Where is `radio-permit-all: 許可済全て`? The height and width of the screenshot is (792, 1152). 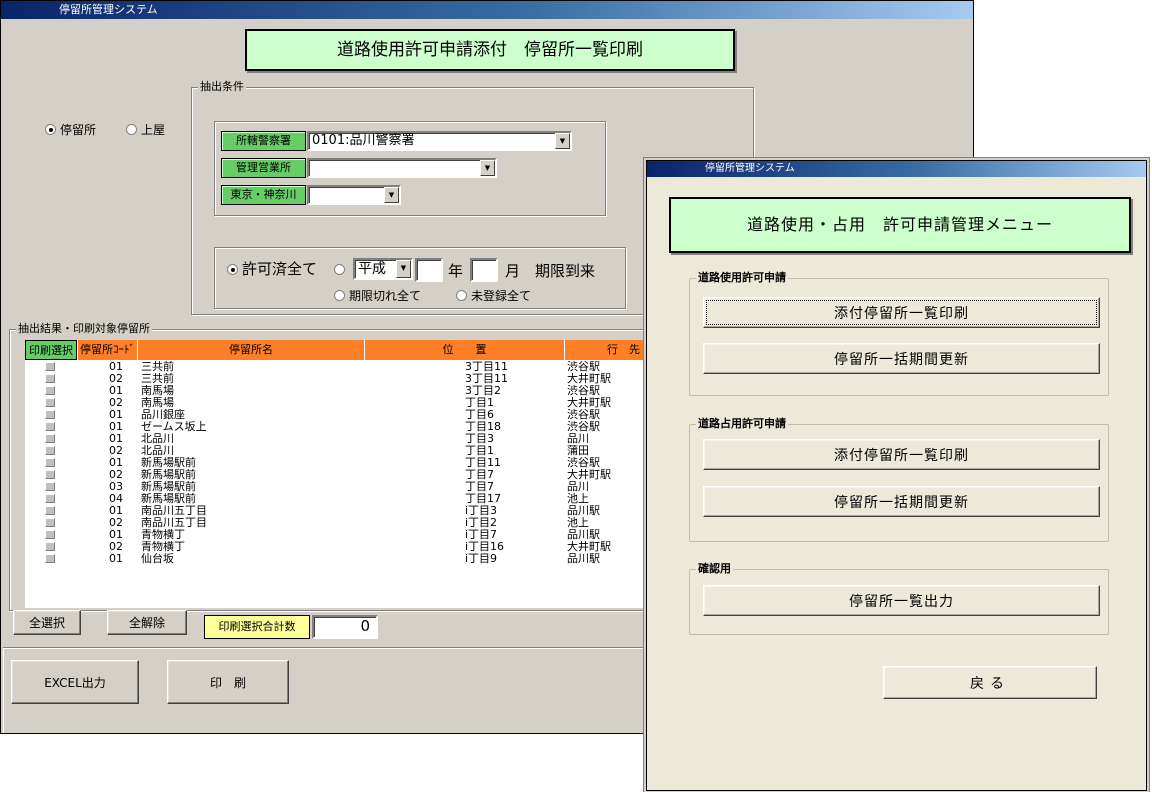 radio-permit-all: 許可済全て is located at coordinates (272, 269).